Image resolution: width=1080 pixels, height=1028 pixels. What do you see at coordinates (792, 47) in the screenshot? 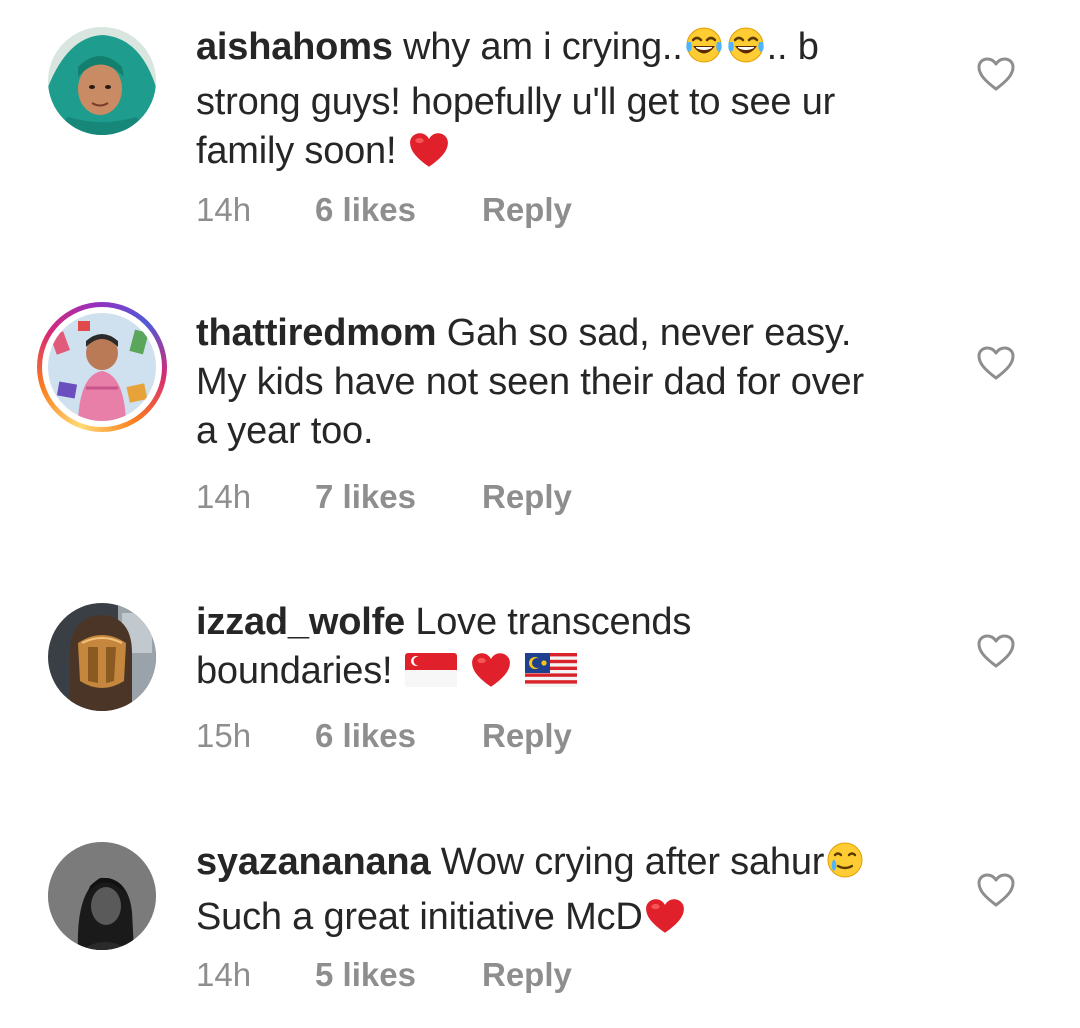
I see `comment-body: .. b` at bounding box center [792, 47].